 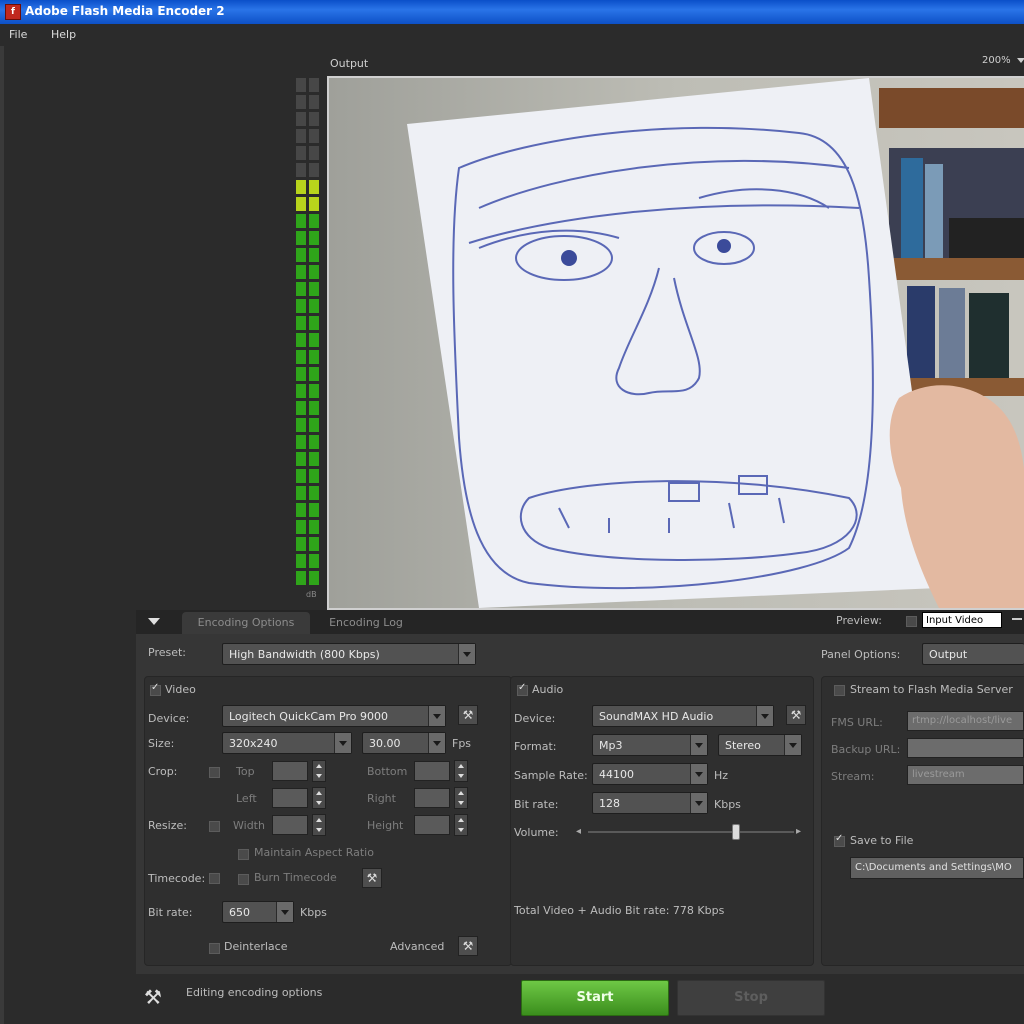 What do you see at coordinates (859, 620) in the screenshot?
I see `preview-label: Preview:` at bounding box center [859, 620].